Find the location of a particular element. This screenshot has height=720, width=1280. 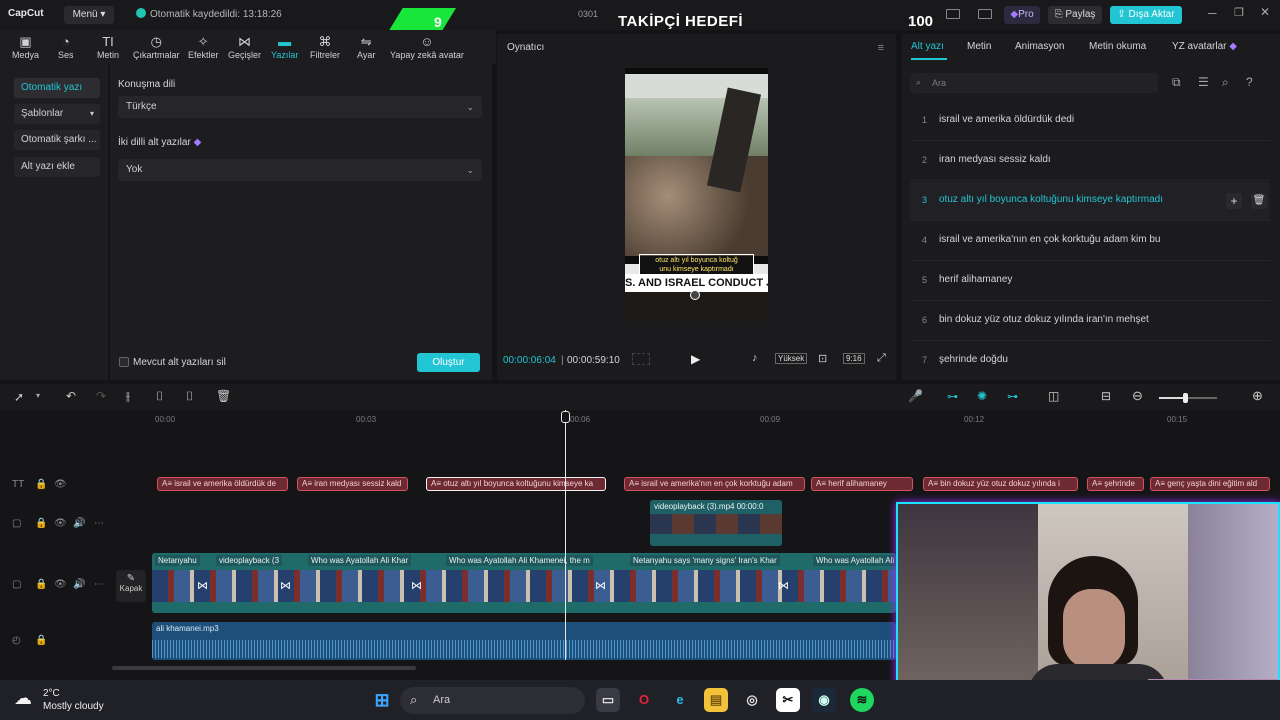

tool-audio: ◔ Ses is located at coordinates (66, 47).